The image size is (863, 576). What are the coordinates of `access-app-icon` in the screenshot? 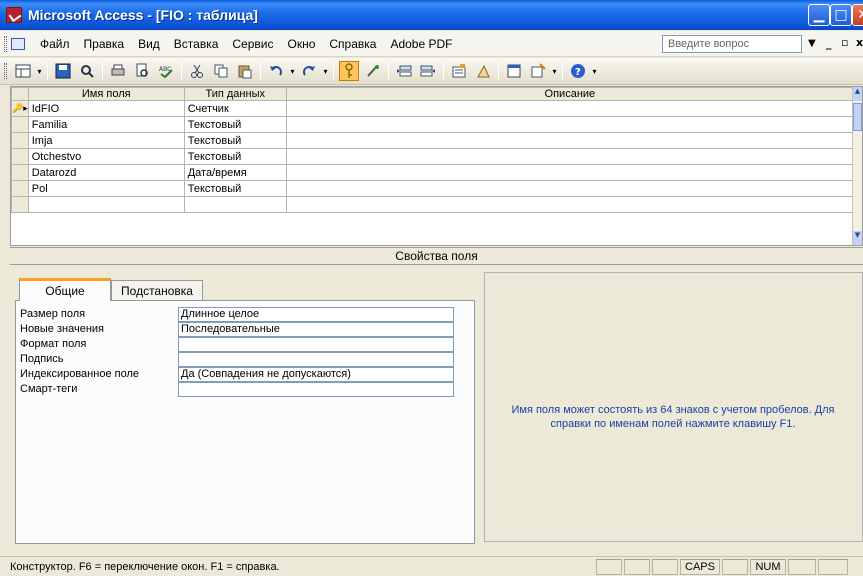 It's located at (14, 15).